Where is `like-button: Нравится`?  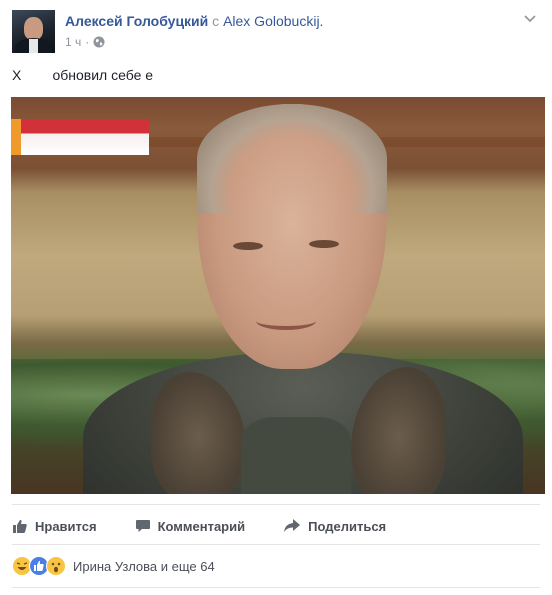 like-button: Нравится is located at coordinates (54, 526).